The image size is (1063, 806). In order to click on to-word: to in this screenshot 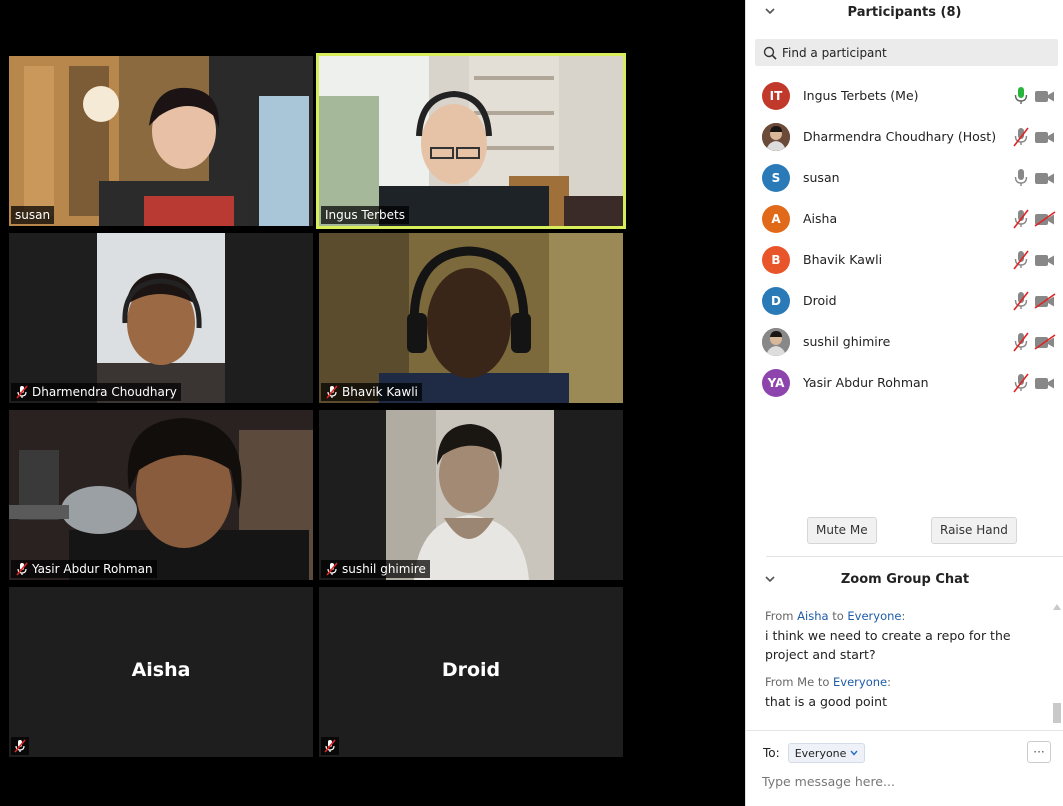, I will do `click(823, 682)`.